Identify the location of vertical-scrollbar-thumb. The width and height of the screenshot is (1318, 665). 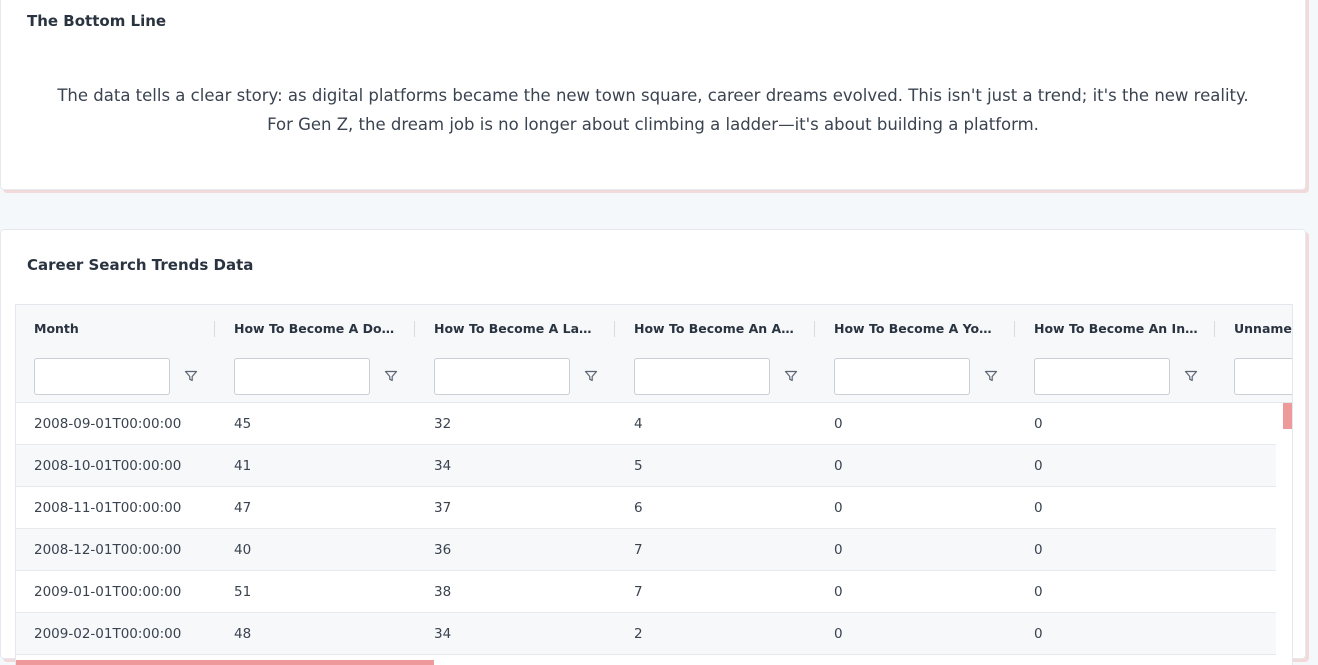
(1287, 416).